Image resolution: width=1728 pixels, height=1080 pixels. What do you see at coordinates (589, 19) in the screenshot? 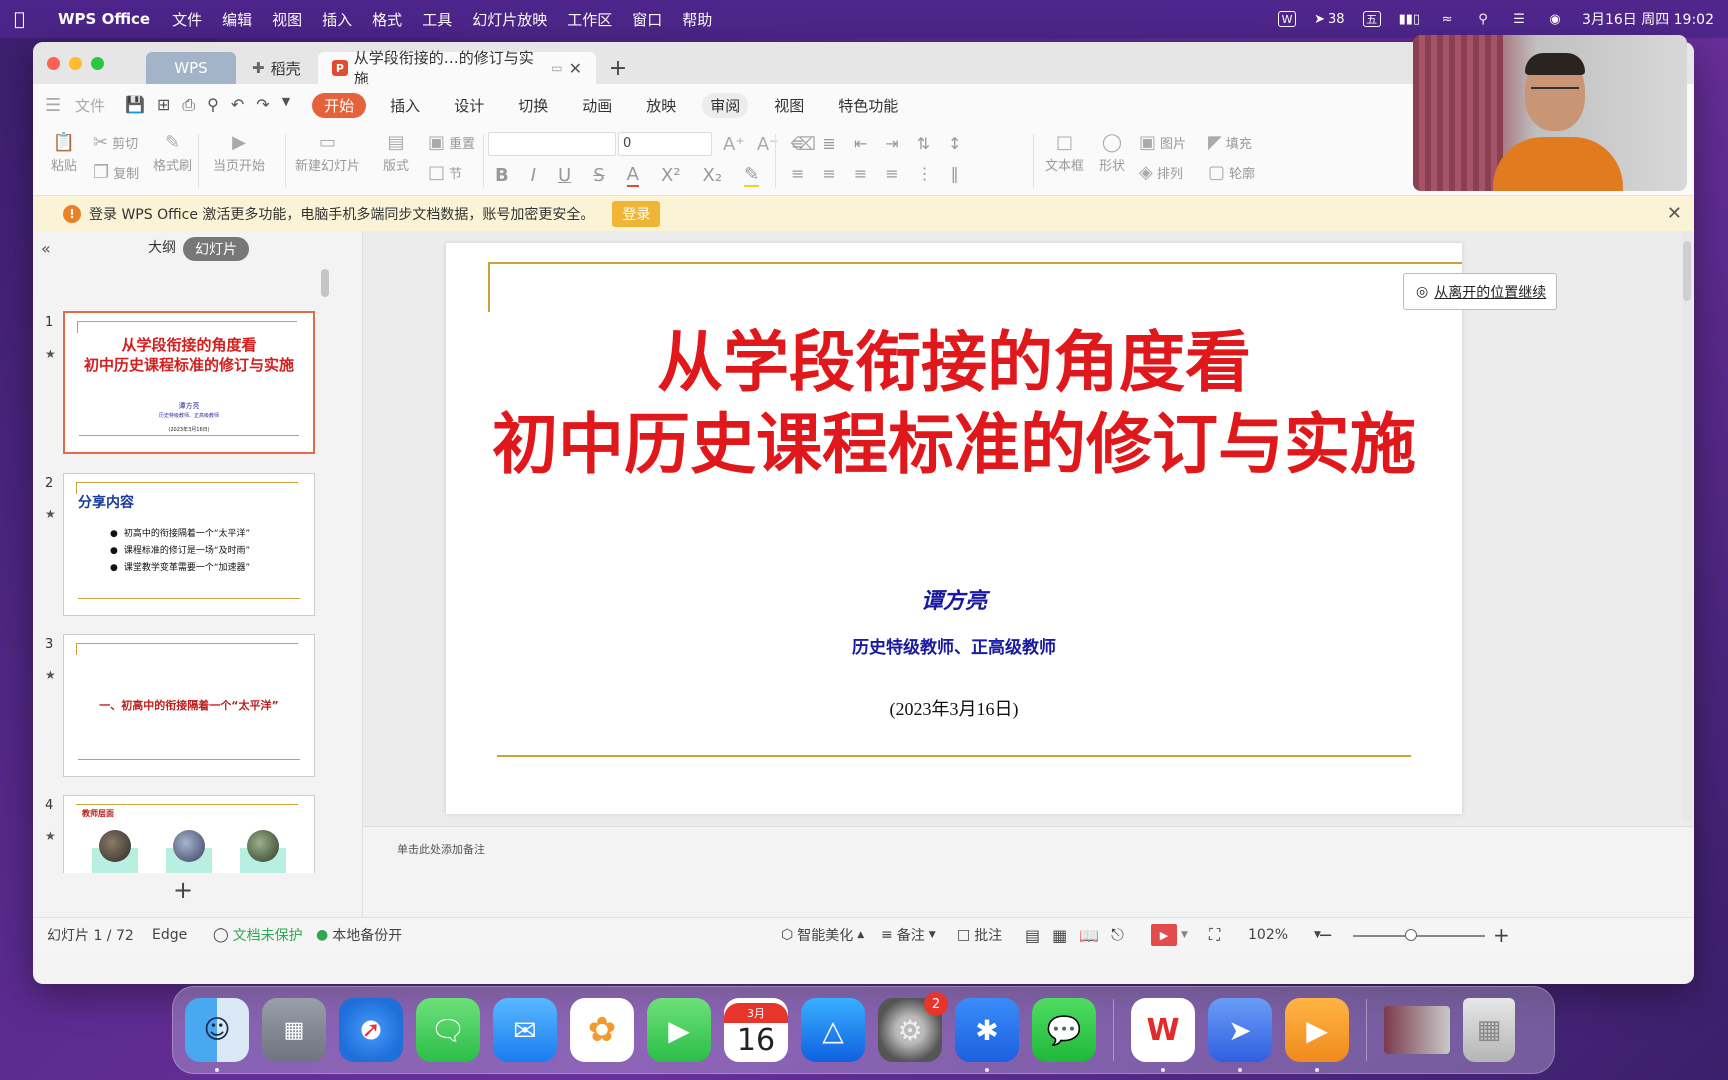
I see `menu-workspace: 工作区` at bounding box center [589, 19].